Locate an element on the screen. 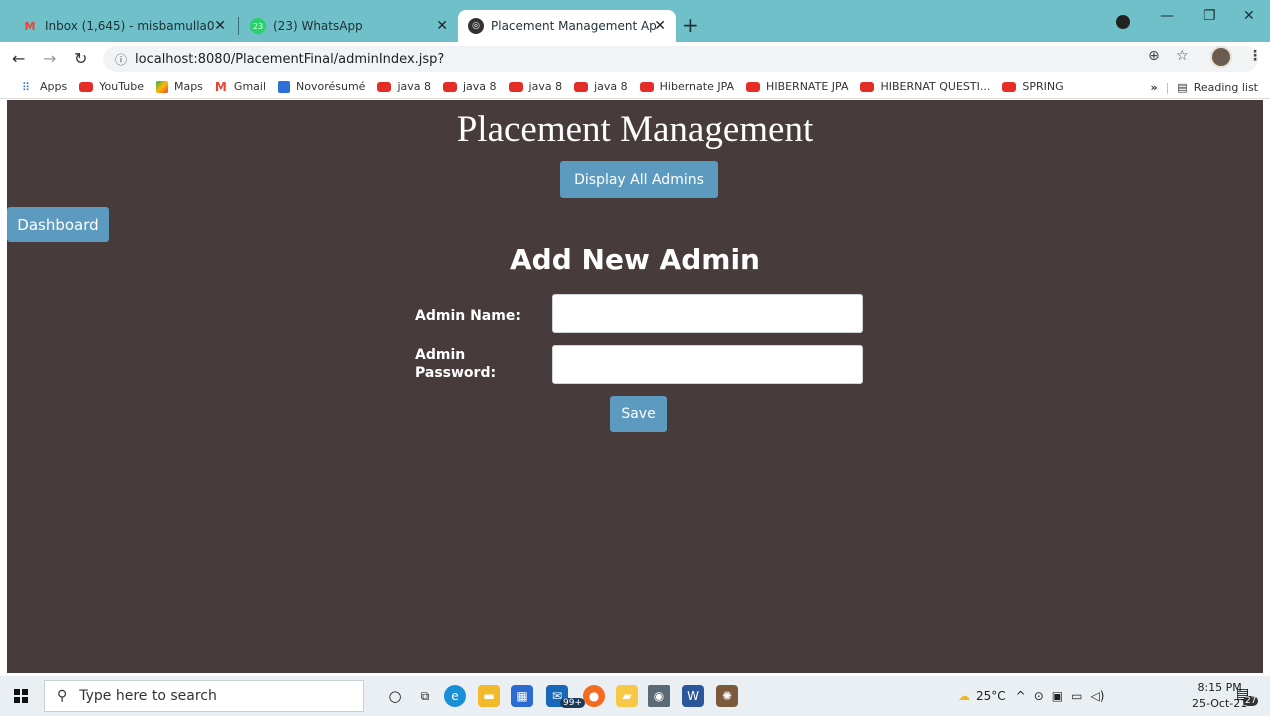 This screenshot has height=716, width=1270. bookmark-maps: Maps is located at coordinates (179, 86).